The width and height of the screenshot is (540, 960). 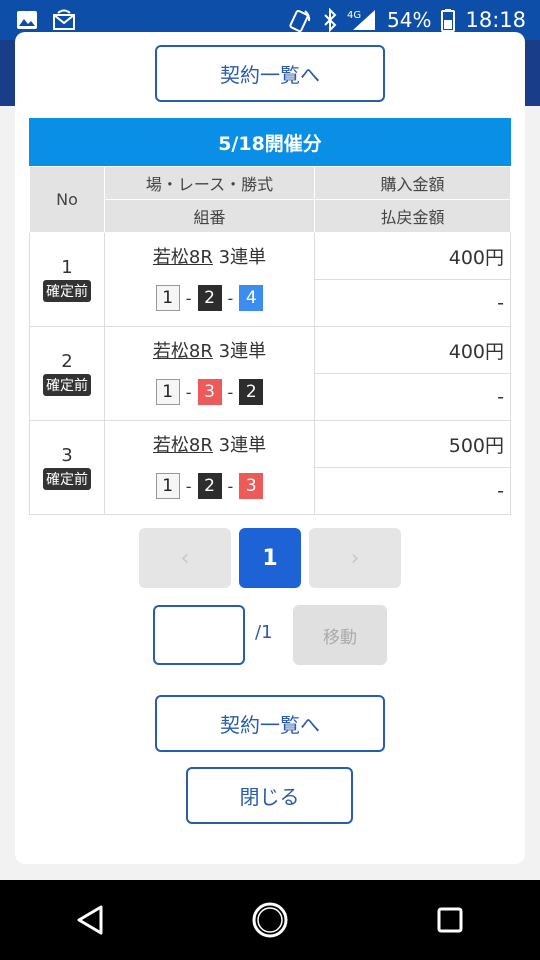 What do you see at coordinates (270, 142) in the screenshot?
I see `date-header: 5/18開催分` at bounding box center [270, 142].